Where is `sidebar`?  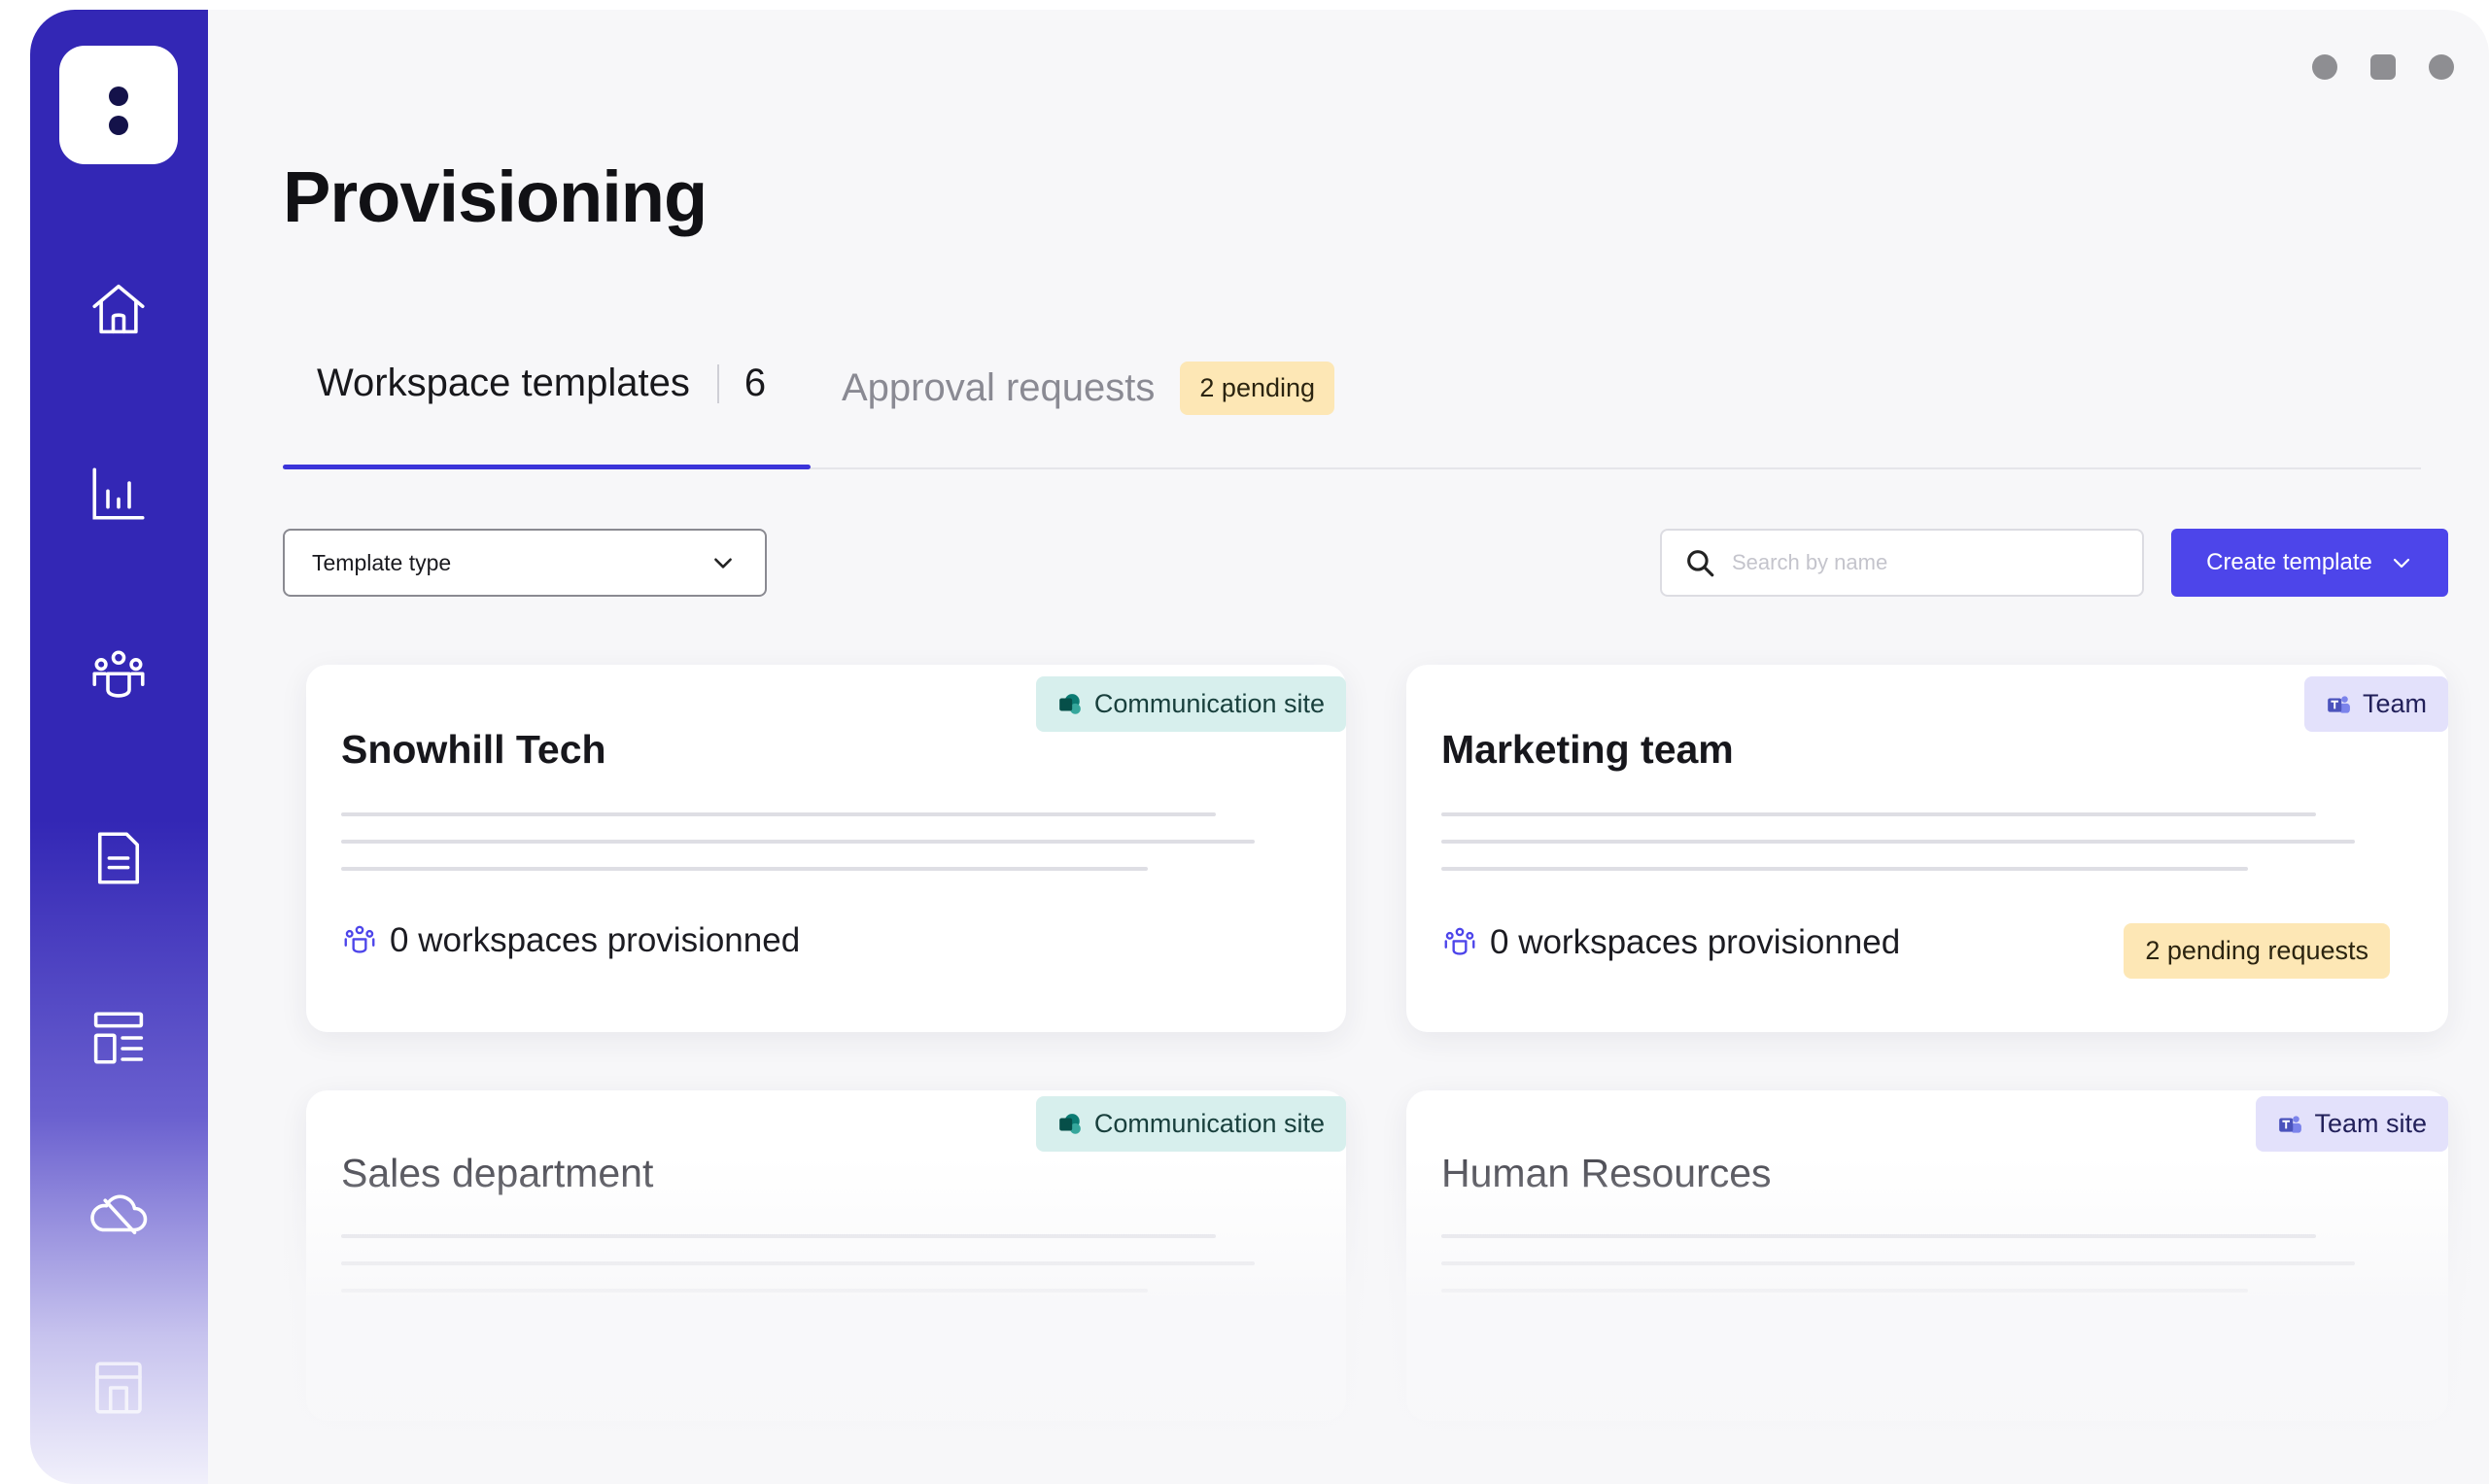
sidebar is located at coordinates (119, 747).